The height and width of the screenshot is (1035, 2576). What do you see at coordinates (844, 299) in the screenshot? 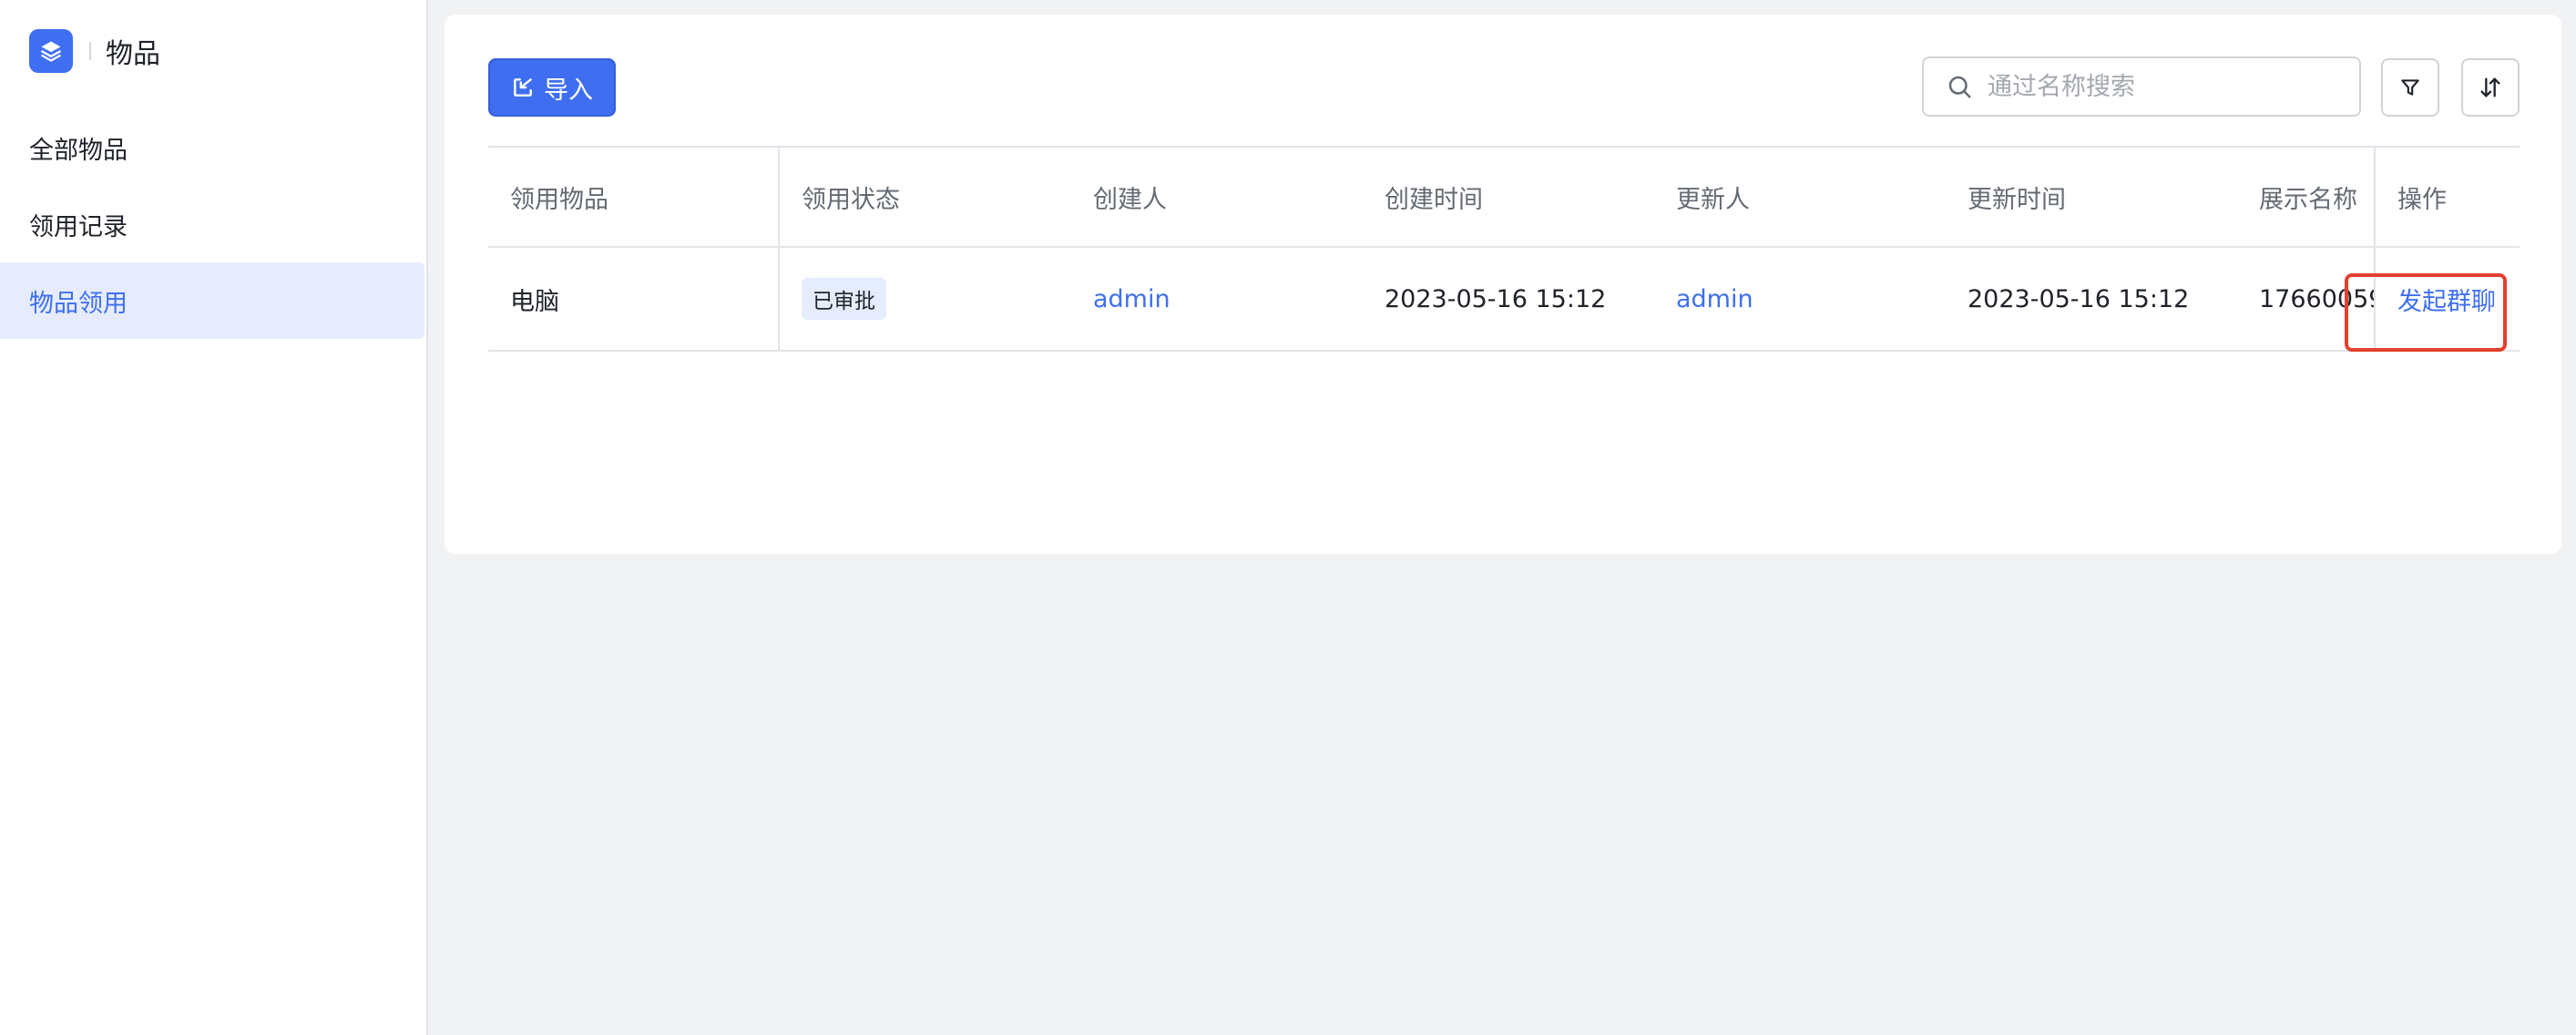
I see `status-badge: 已审批` at bounding box center [844, 299].